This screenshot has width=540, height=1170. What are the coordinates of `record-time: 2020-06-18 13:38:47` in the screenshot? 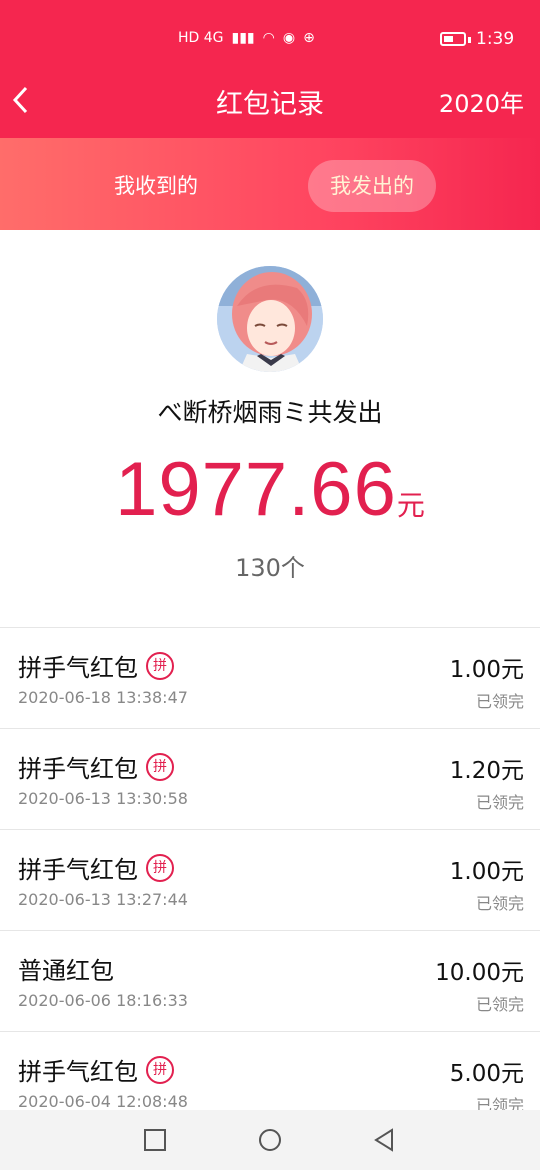 It's located at (103, 697).